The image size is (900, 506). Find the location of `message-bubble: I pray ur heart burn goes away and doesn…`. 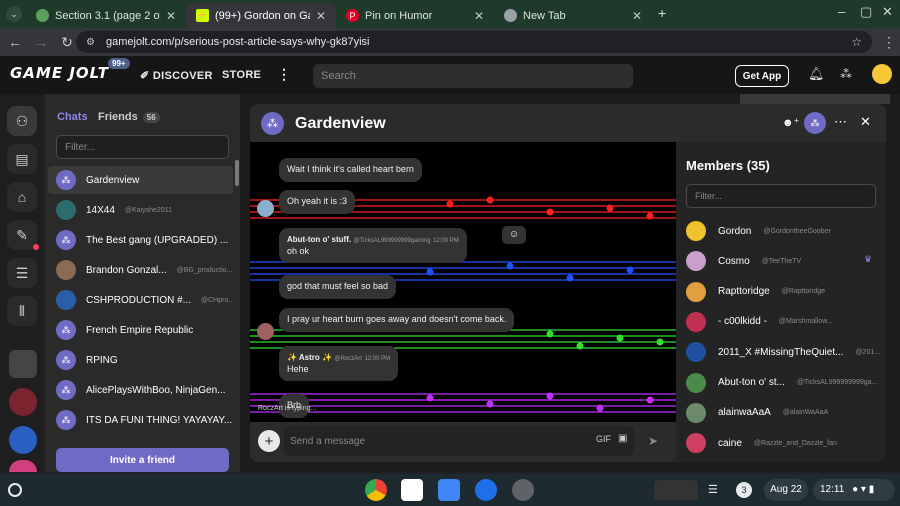

message-bubble: I pray ur heart burn goes away and doesn… is located at coordinates (397, 320).